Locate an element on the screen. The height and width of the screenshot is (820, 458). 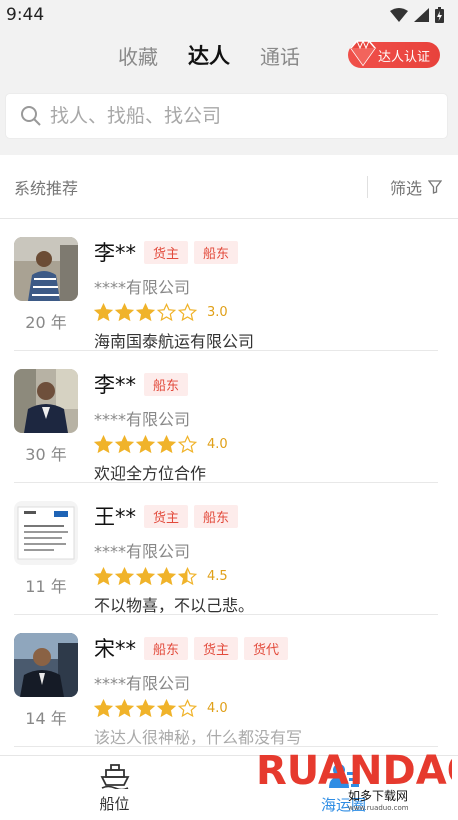
star-rating: 4.5 is located at coordinates (266, 576).